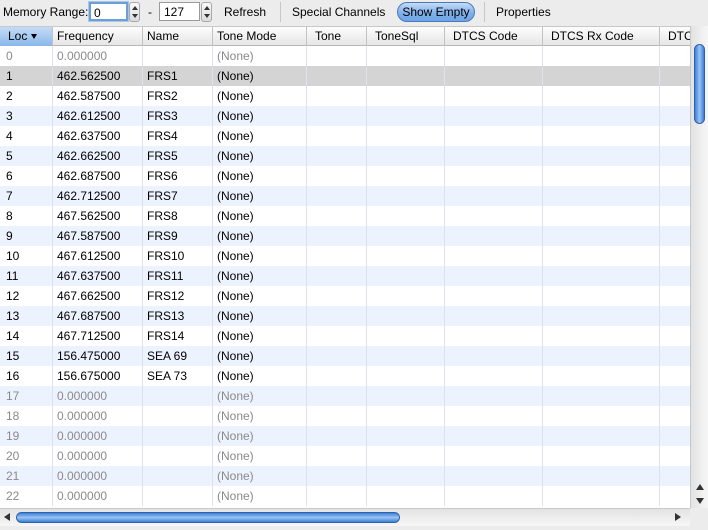 The image size is (708, 530). I want to click on cell-name: FRS9, so click(178, 236).